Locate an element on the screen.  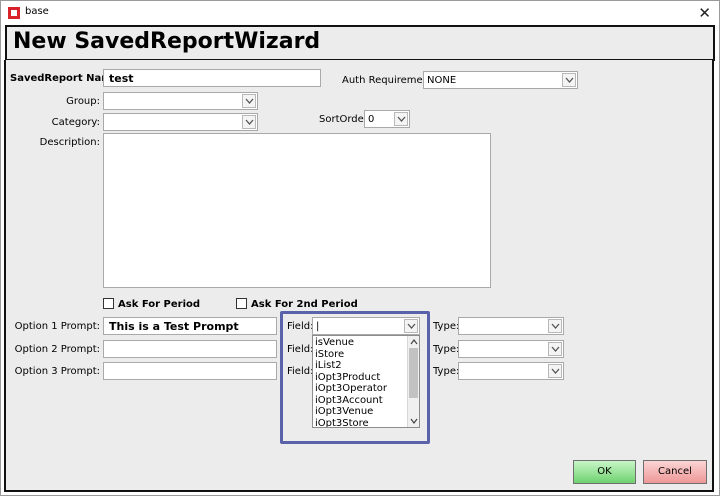
sort-order-value: 0 is located at coordinates (371, 119).